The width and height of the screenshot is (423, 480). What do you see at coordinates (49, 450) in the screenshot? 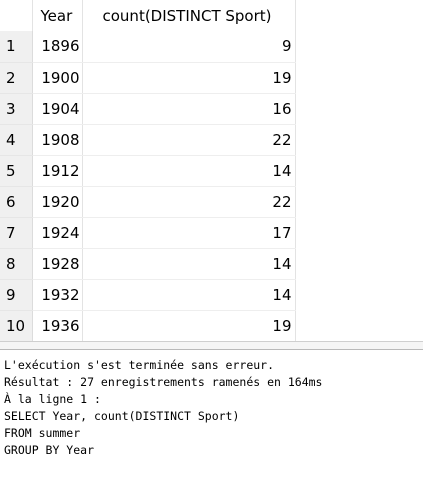
I see `log-line: GROUP BY Year` at bounding box center [49, 450].